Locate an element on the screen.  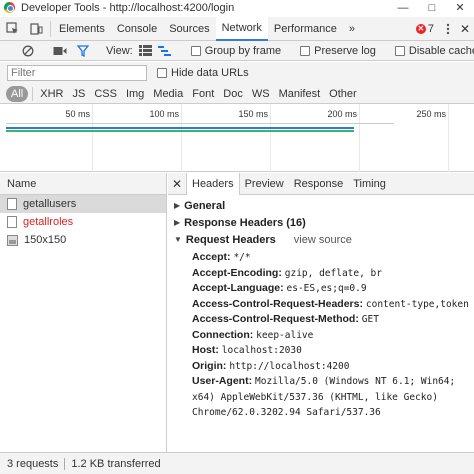
error-icon: ✕ is located at coordinates (420, 29).